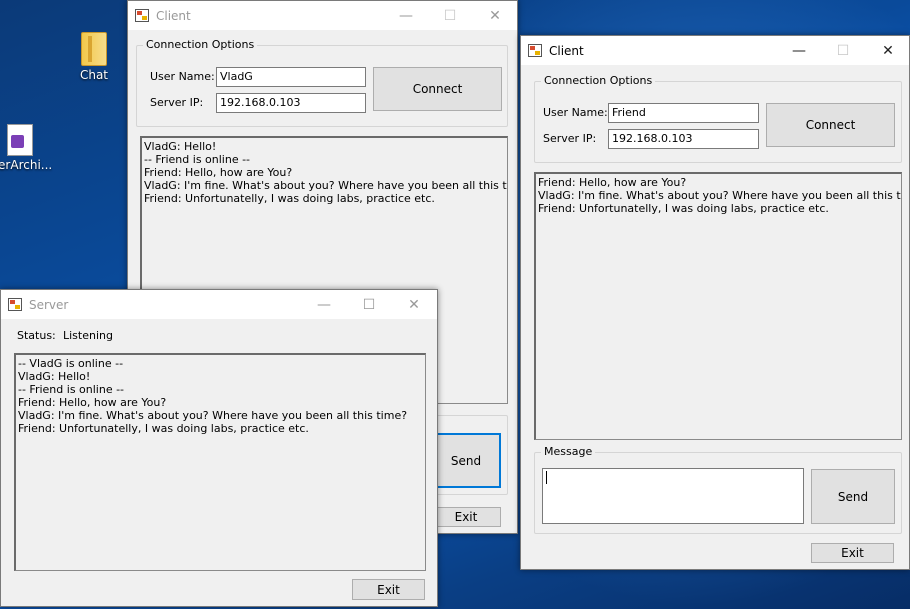 This screenshot has width=910, height=609. What do you see at coordinates (291, 77) in the screenshot?
I see `username-input: VladG` at bounding box center [291, 77].